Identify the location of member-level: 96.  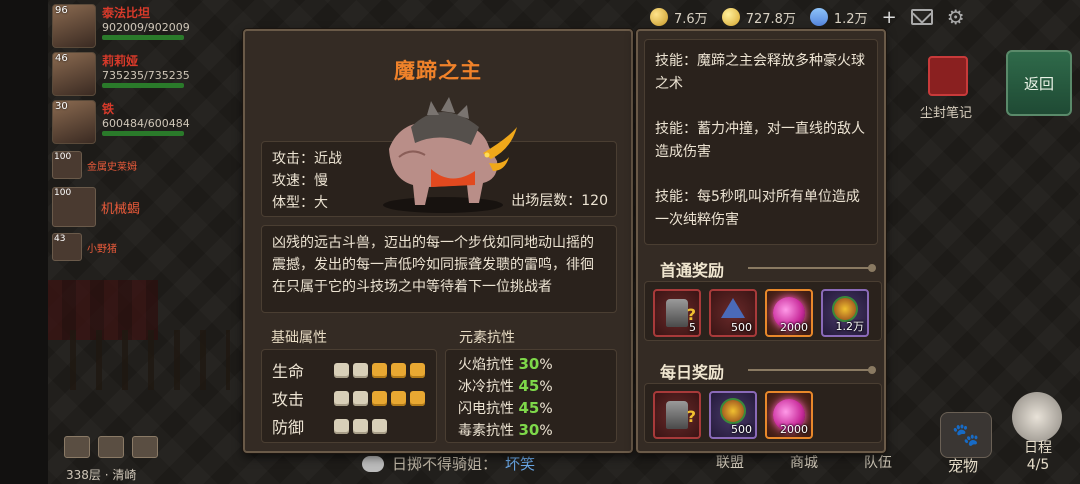
(61, 10).